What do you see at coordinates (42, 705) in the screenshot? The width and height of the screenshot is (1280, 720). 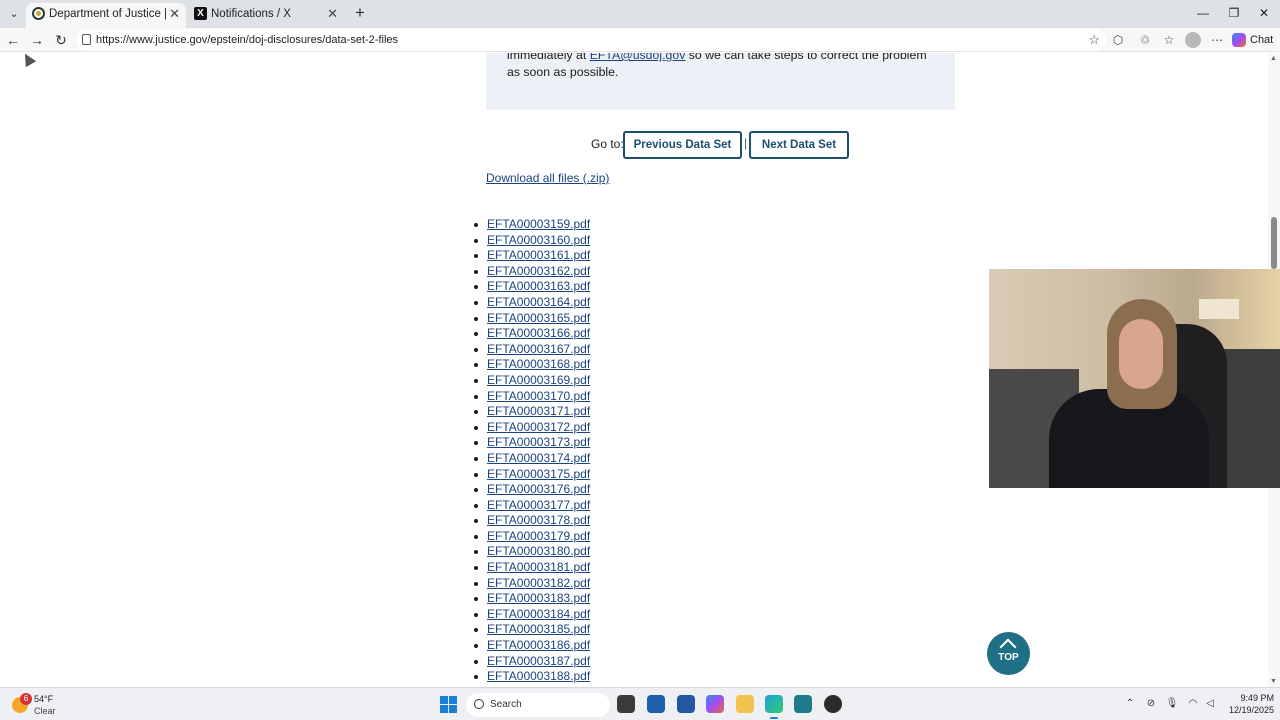 I see `weather-widget: 6 54°F Clear` at bounding box center [42, 705].